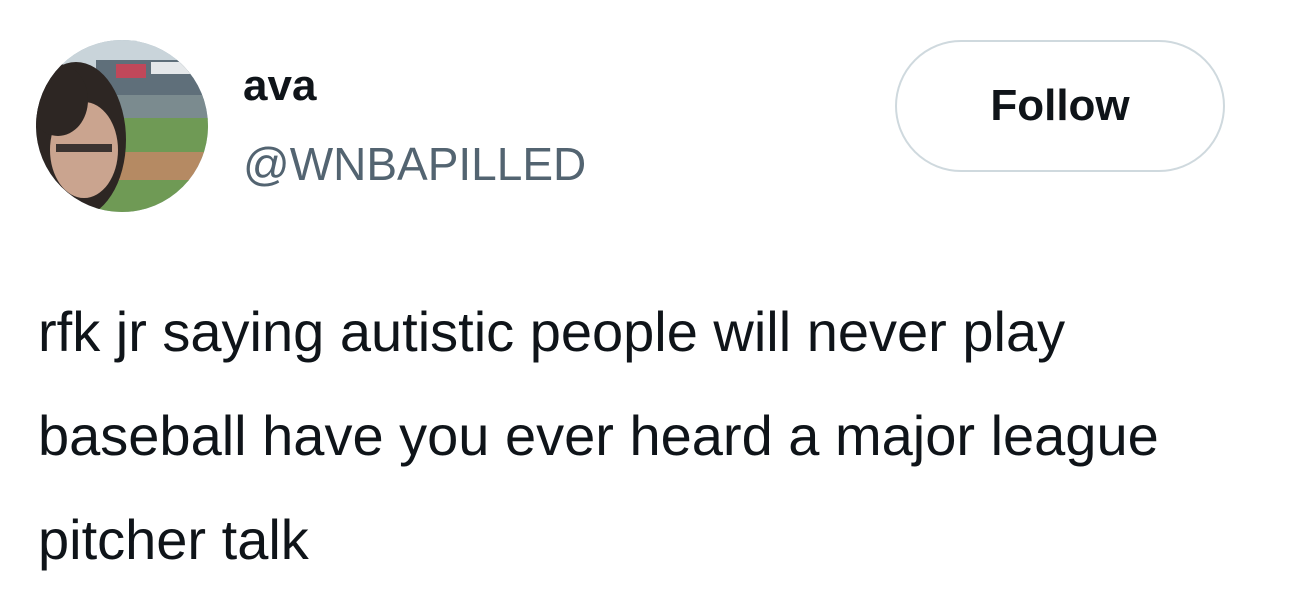  I want to click on author-display-name: ava, so click(279, 86).